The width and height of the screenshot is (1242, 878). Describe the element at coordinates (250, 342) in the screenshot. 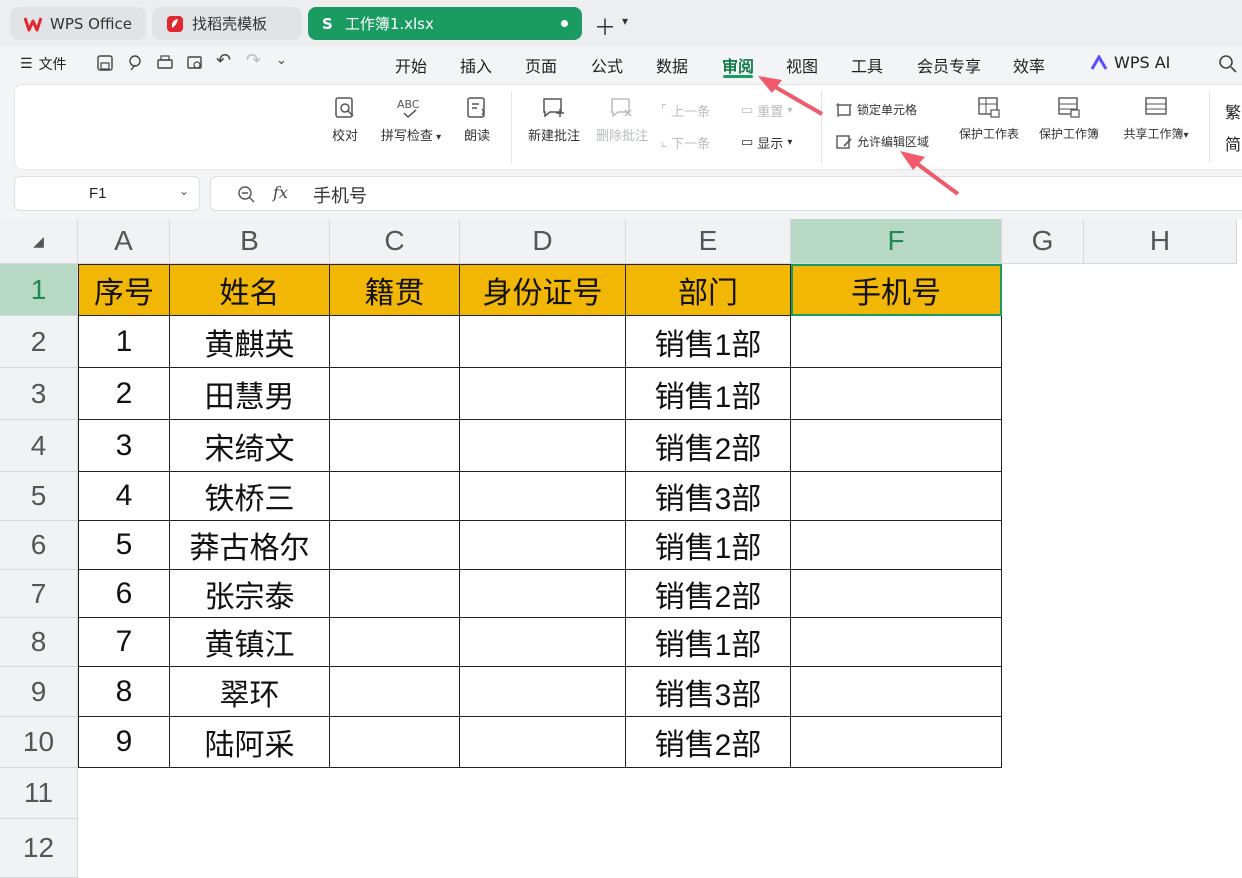

I see `table-cell: 黄麒英` at that location.